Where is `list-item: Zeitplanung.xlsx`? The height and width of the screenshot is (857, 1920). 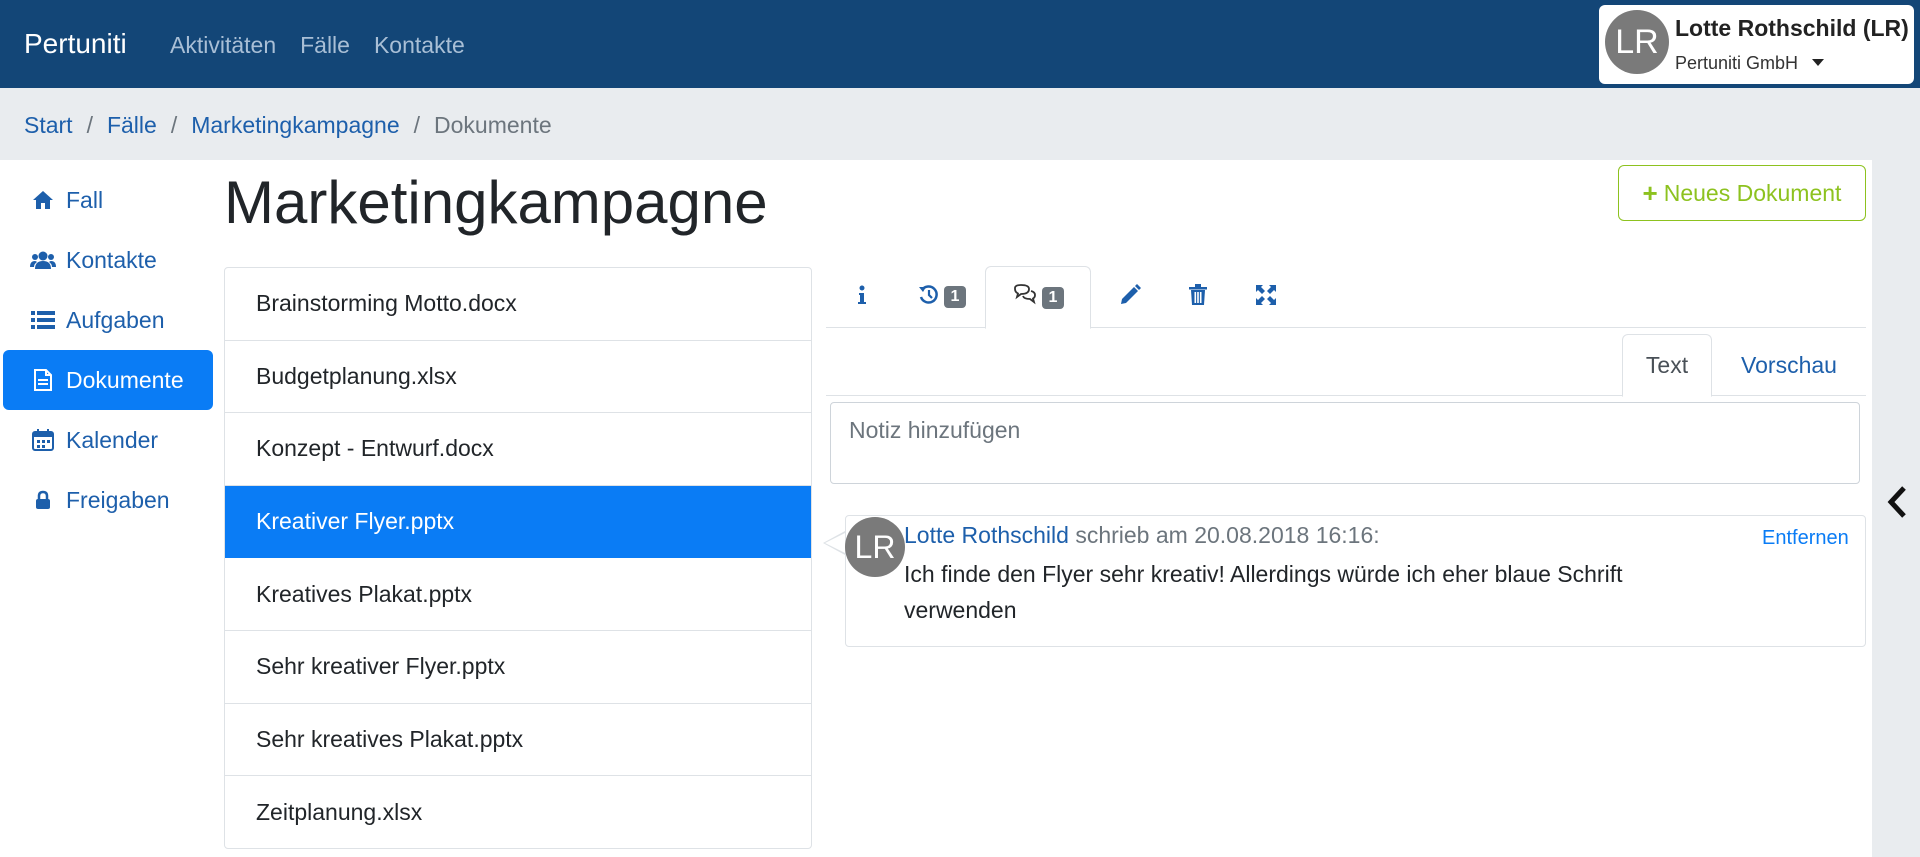 list-item: Zeitplanung.xlsx is located at coordinates (518, 812).